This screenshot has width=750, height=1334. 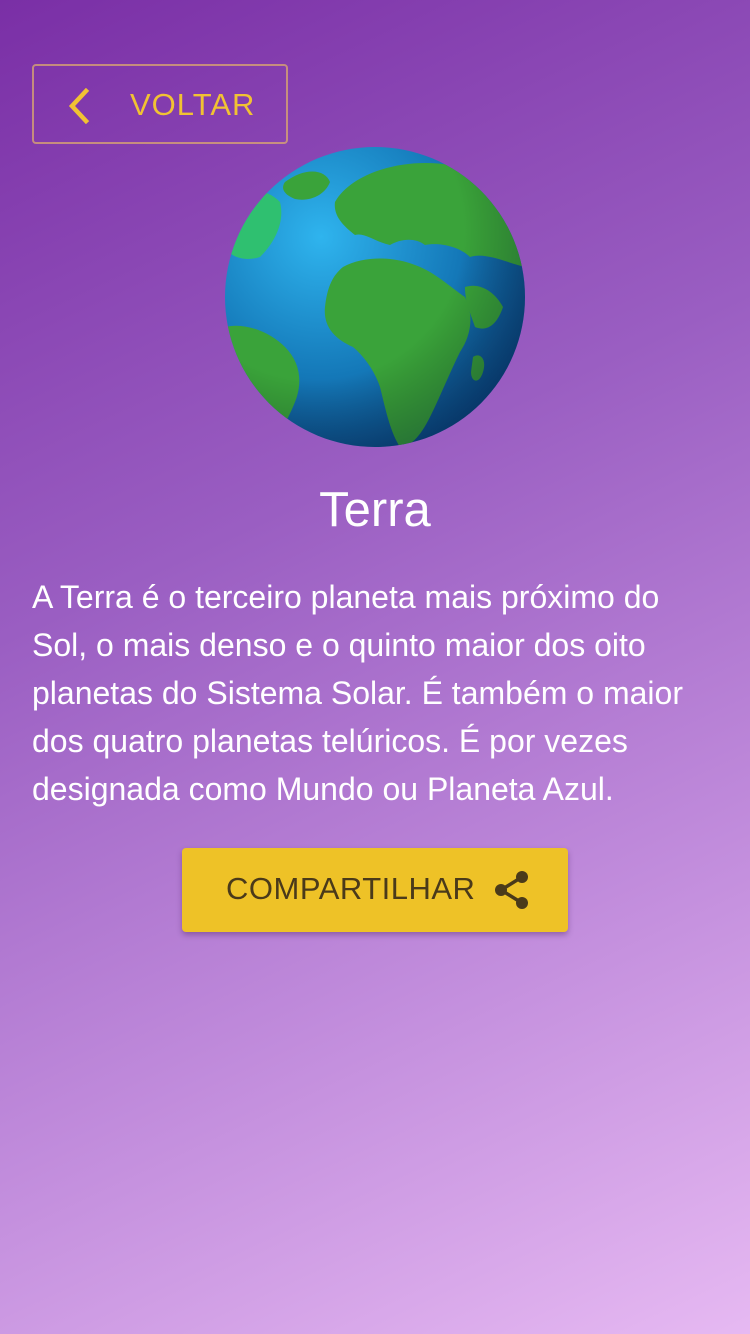 What do you see at coordinates (79, 106) in the screenshot?
I see `chevron-left-icon` at bounding box center [79, 106].